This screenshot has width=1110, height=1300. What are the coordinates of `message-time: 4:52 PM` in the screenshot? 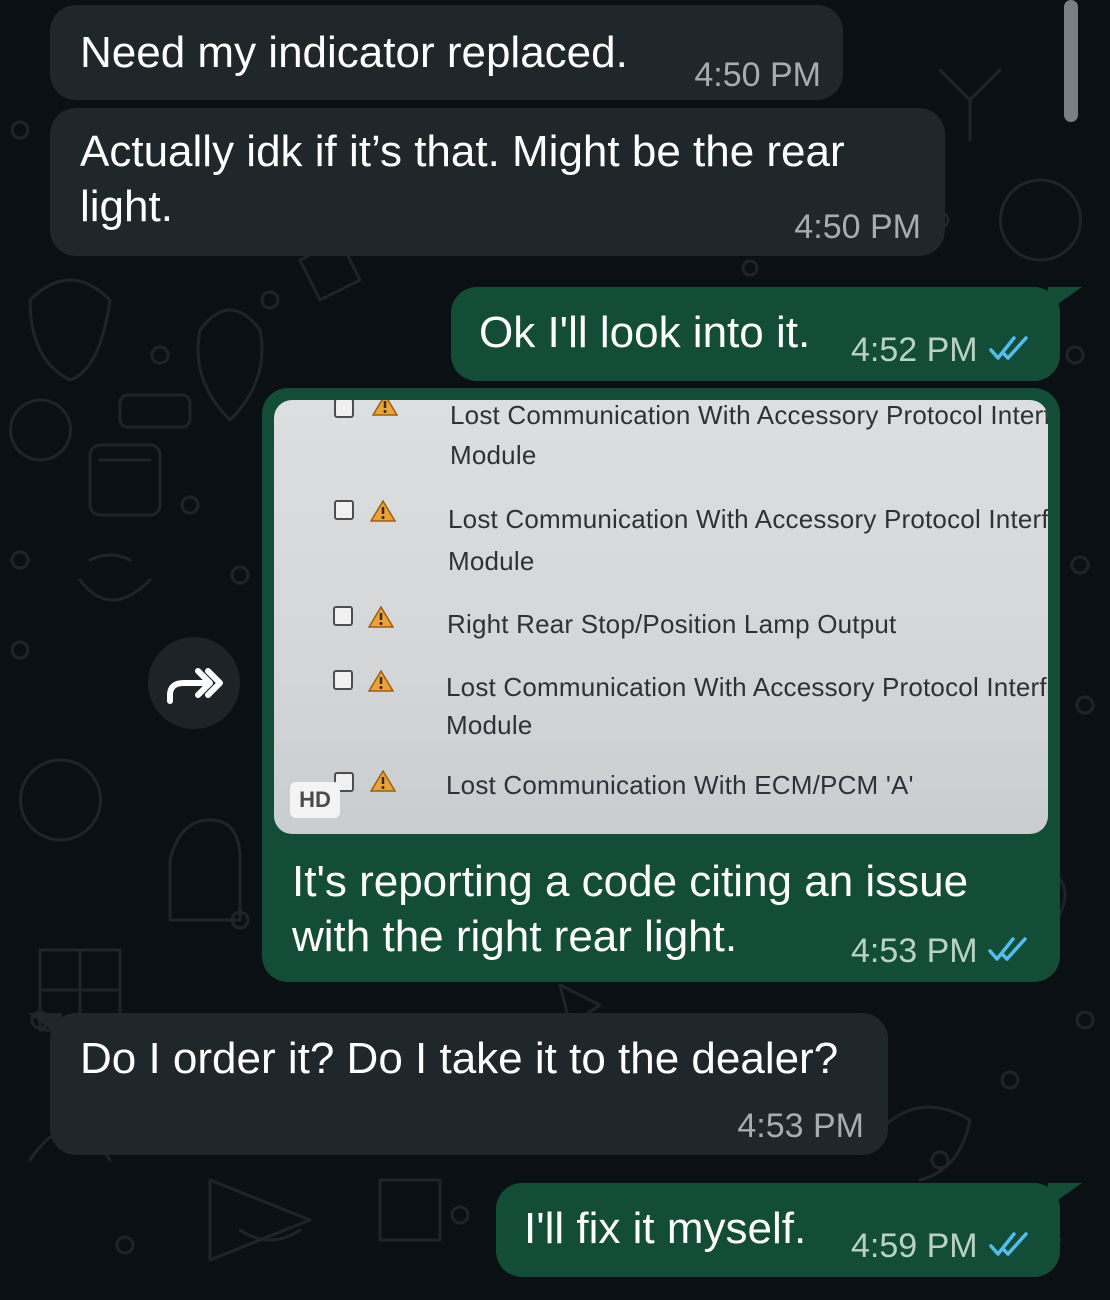 It's located at (914, 350).